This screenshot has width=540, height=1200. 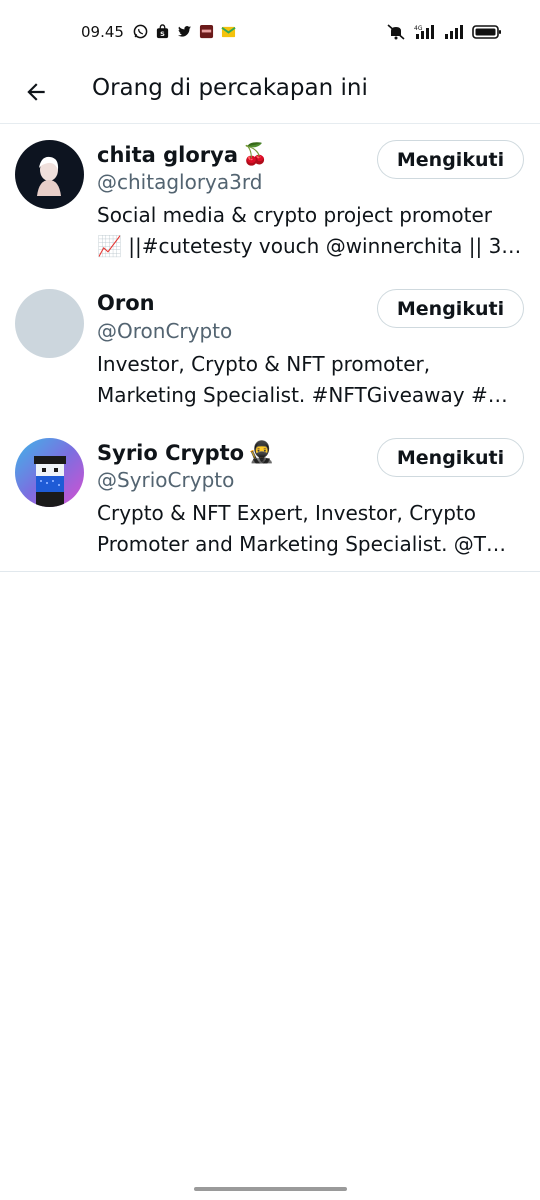 I want to click on display-name-line: chita glorya 🍒, so click(x=182, y=154).